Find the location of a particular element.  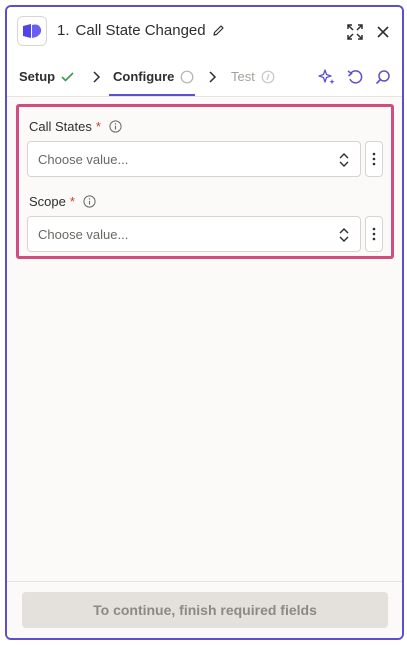

app-logo is located at coordinates (32, 31).